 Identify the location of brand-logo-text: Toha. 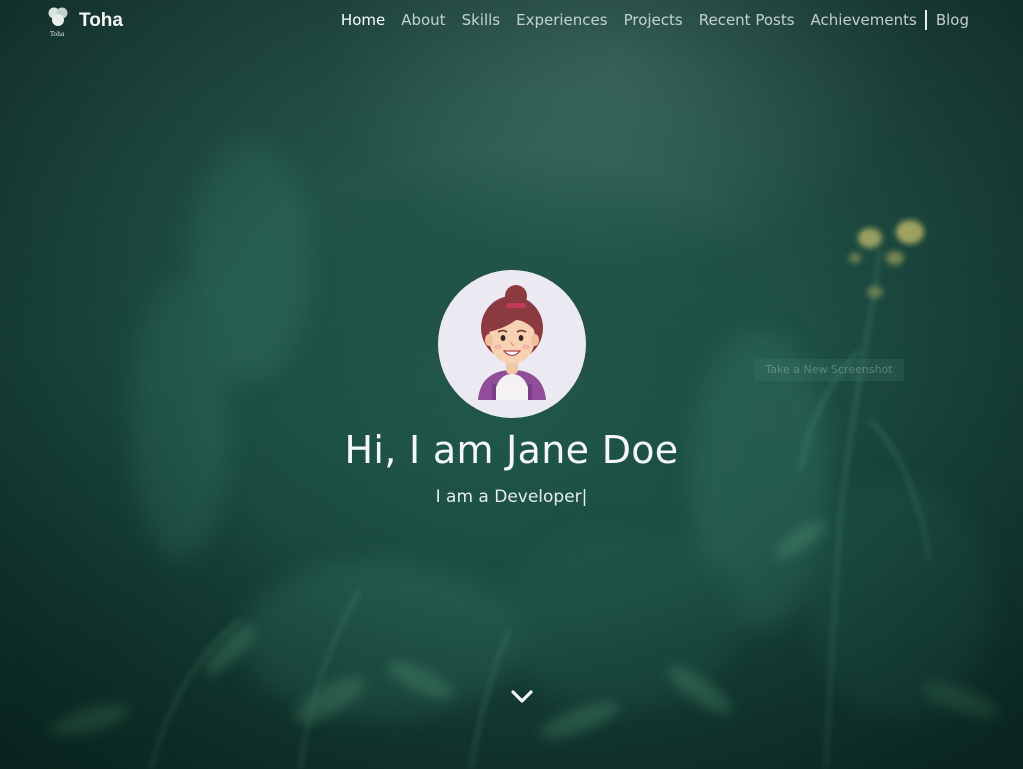
(57, 34).